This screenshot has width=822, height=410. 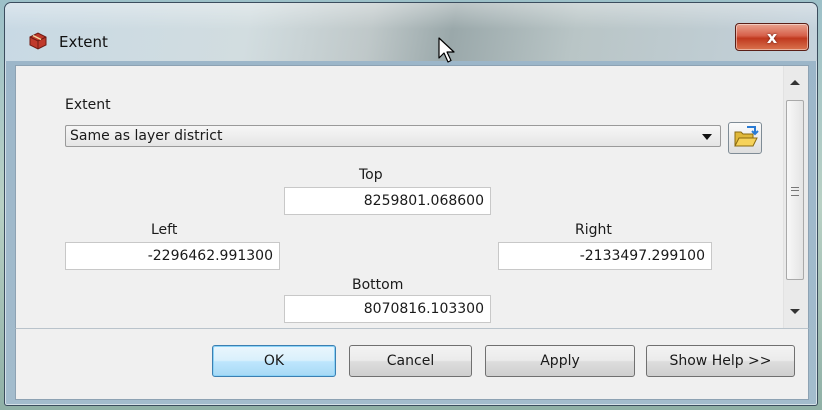 What do you see at coordinates (38, 41) in the screenshot?
I see `toolbox-icon` at bounding box center [38, 41].